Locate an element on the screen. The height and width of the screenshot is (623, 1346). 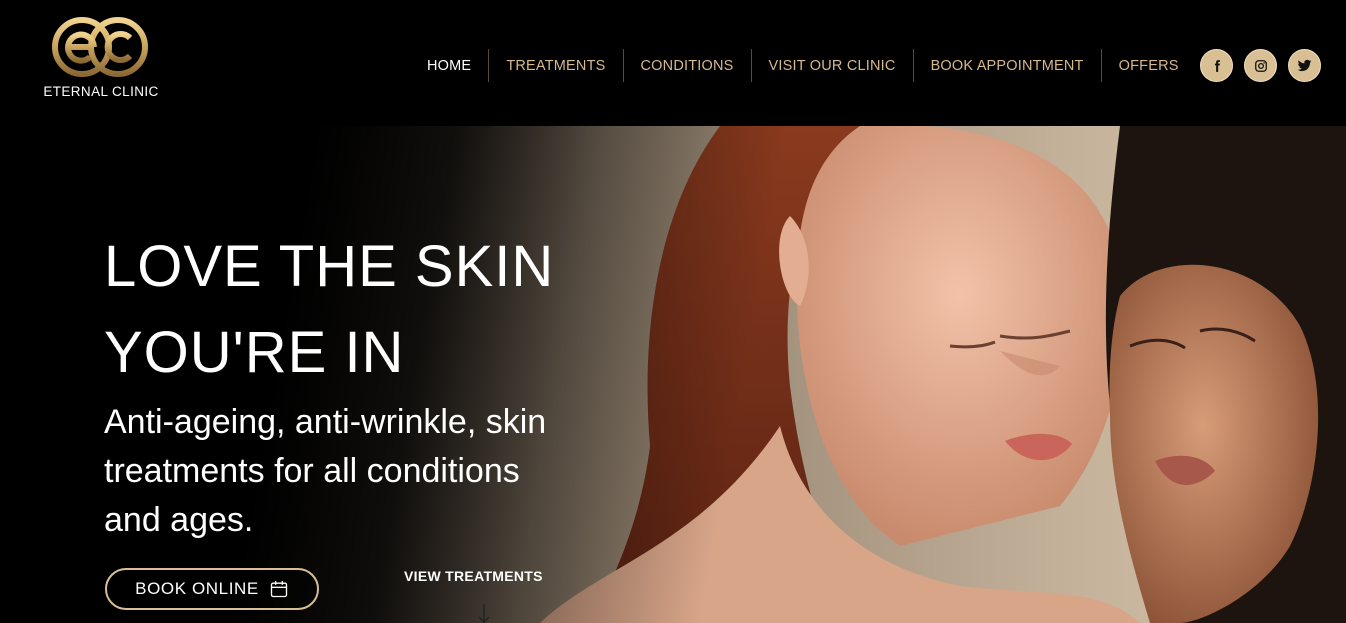
facebook-icon is located at coordinates (1217, 65).